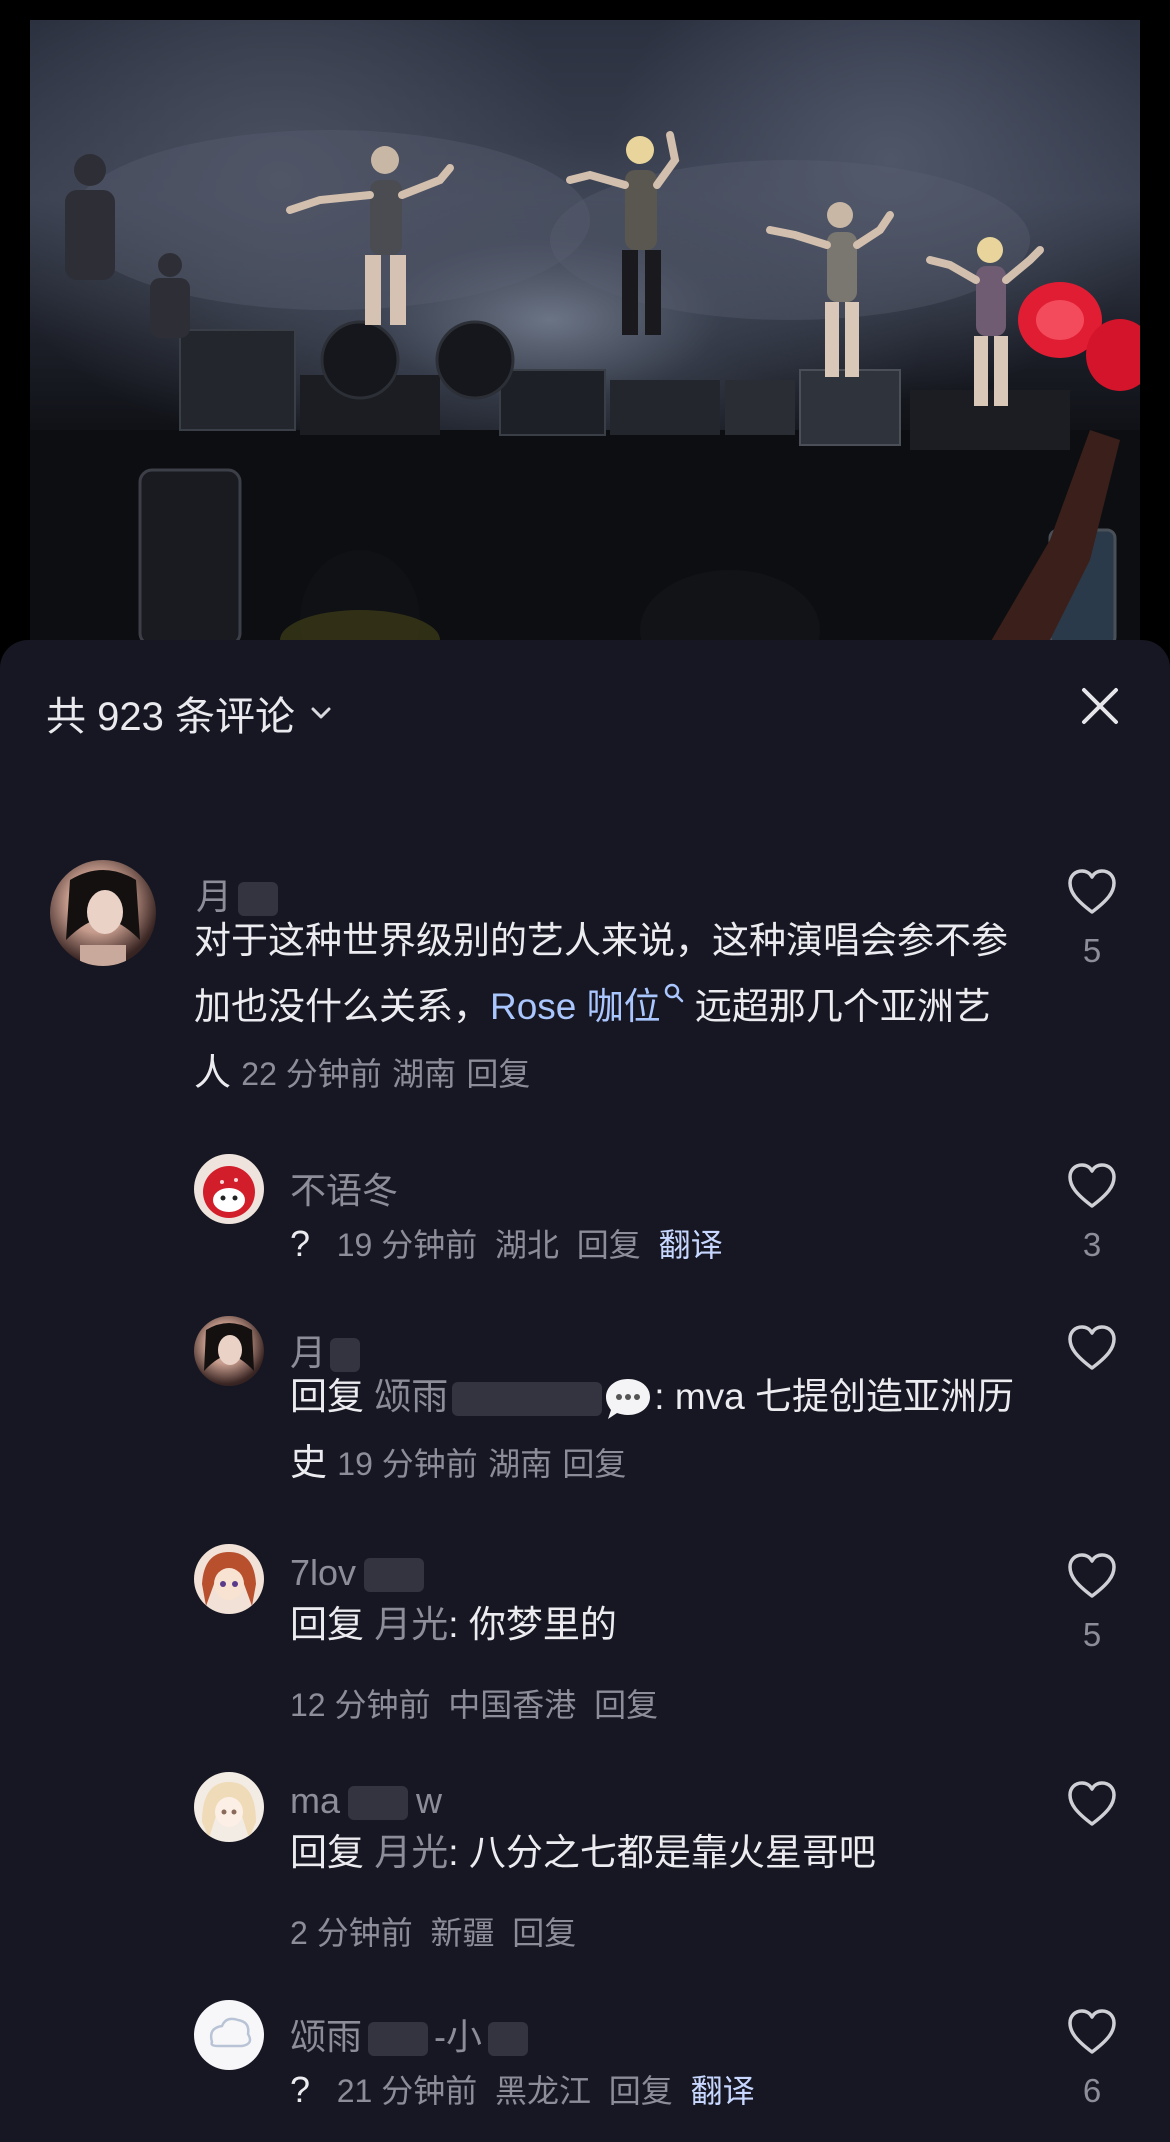 Image resolution: width=1170 pixels, height=2142 pixels. Describe the element at coordinates (542, 2091) in the screenshot. I see `comment-location: 黑龙江` at that location.